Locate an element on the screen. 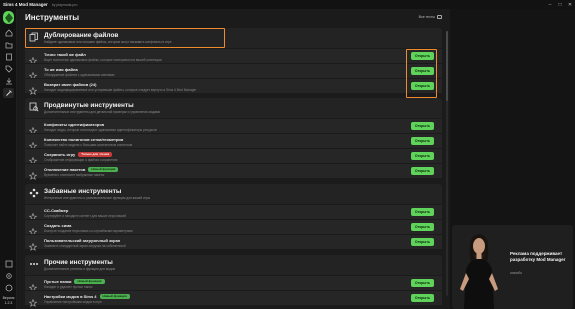 The width and height of the screenshot is (575, 309). help-icon is located at coordinates (8, 288).